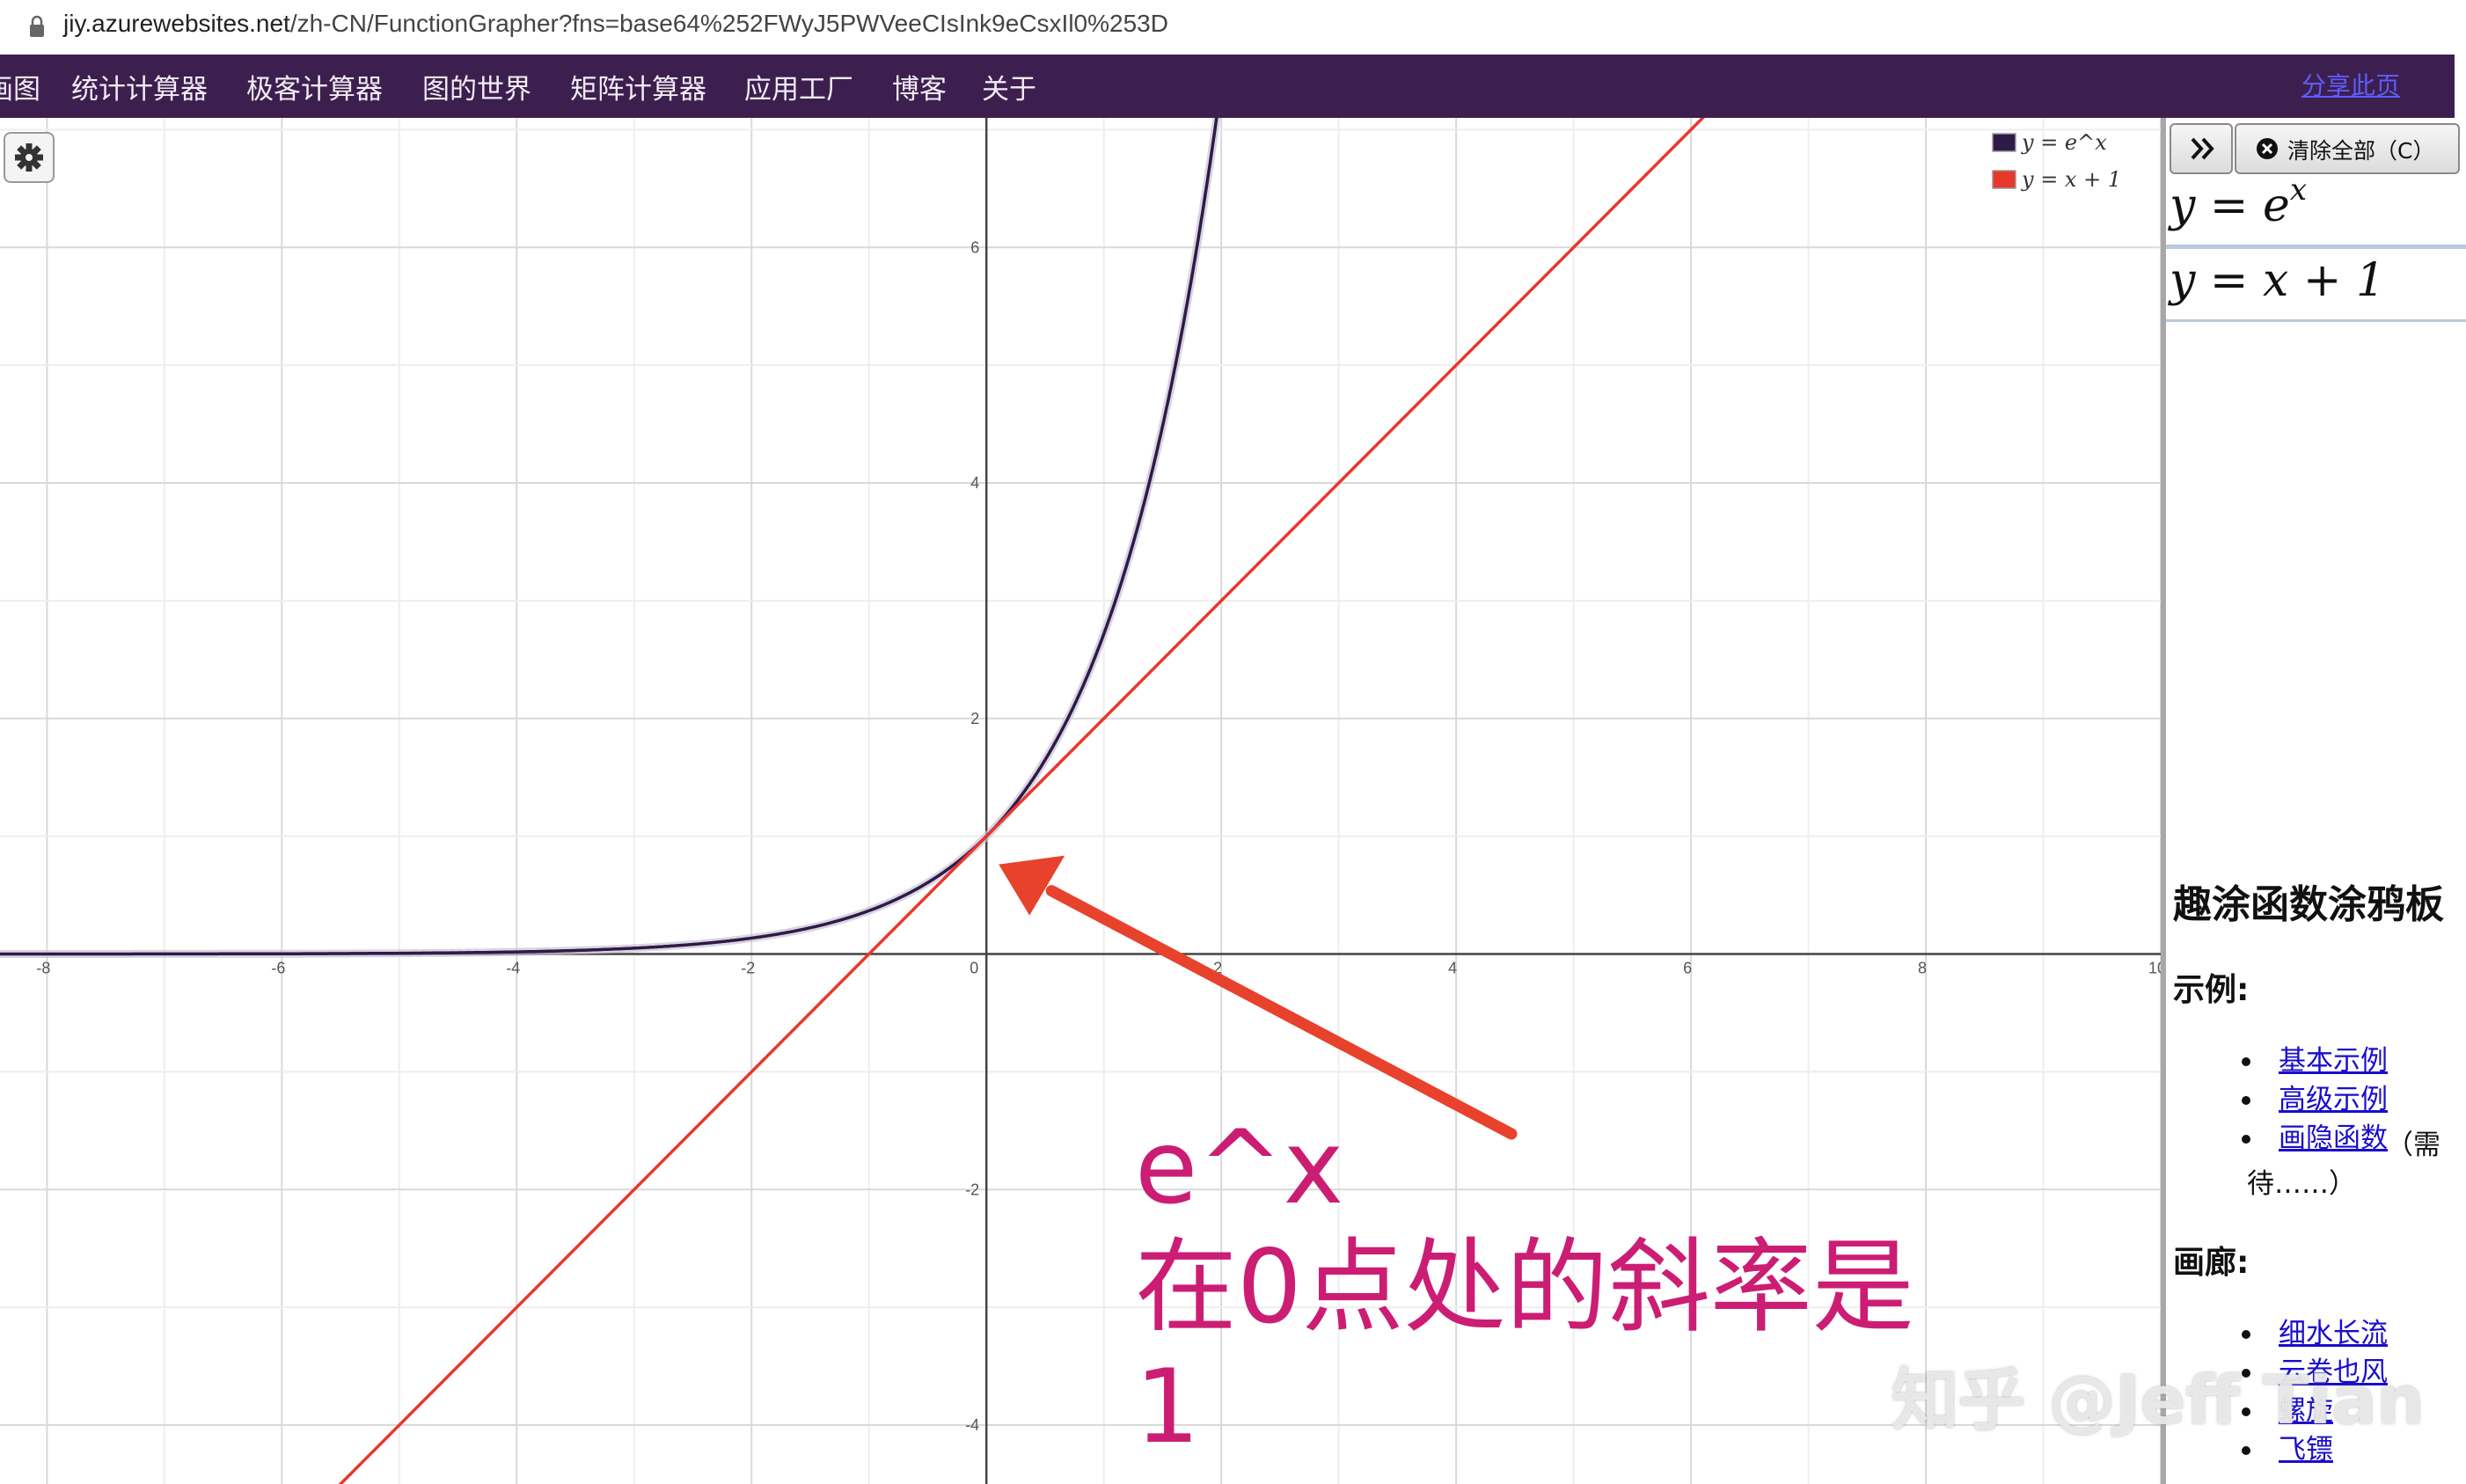 This screenshot has width=2466, height=1484. I want to click on example-note: （需, so click(2413, 1145).